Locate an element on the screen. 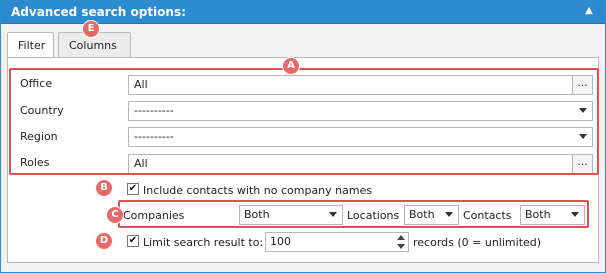 Image resolution: width=606 pixels, height=273 pixels. include-no-company-label: Include contacts with no company names is located at coordinates (258, 190).